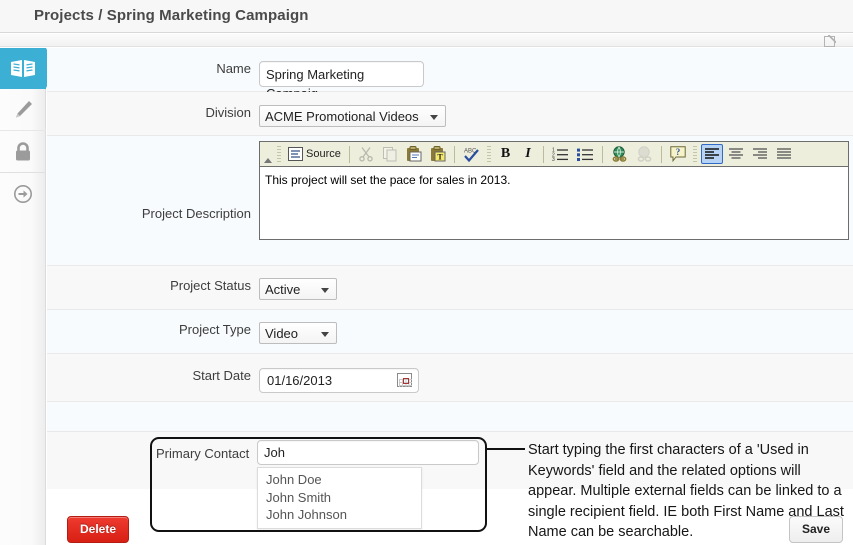 This screenshot has height=545, width=853. I want to click on paste-text-button: T, so click(438, 154).